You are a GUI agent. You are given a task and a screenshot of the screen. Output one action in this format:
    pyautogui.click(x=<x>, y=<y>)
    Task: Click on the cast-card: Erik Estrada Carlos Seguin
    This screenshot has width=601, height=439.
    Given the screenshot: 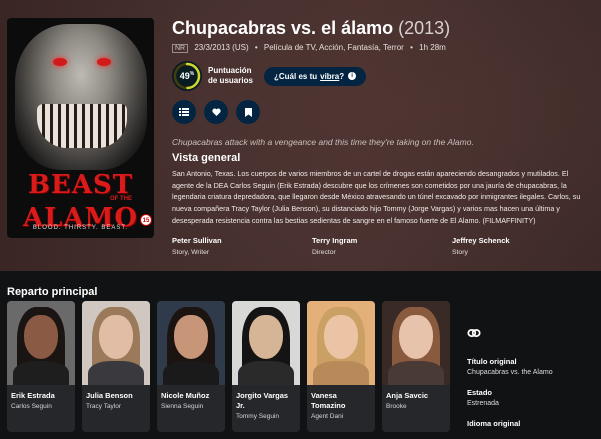 What is the action you would take?
    pyautogui.click(x=41, y=366)
    